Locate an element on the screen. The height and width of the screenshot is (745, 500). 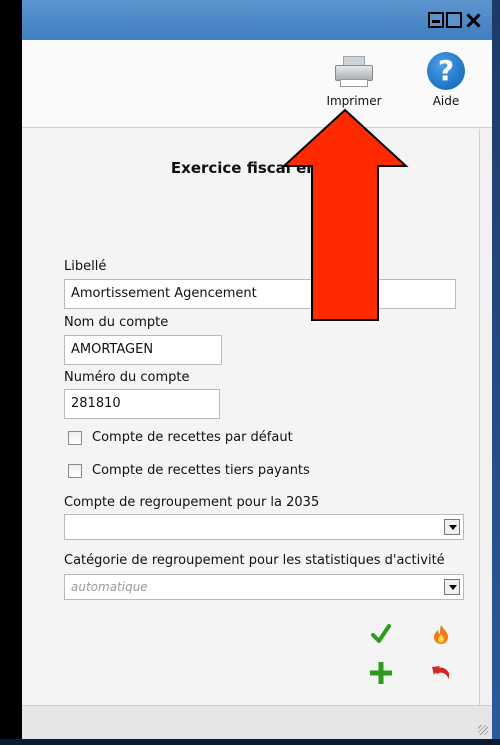
regroupement-2035-select is located at coordinates (264, 527).